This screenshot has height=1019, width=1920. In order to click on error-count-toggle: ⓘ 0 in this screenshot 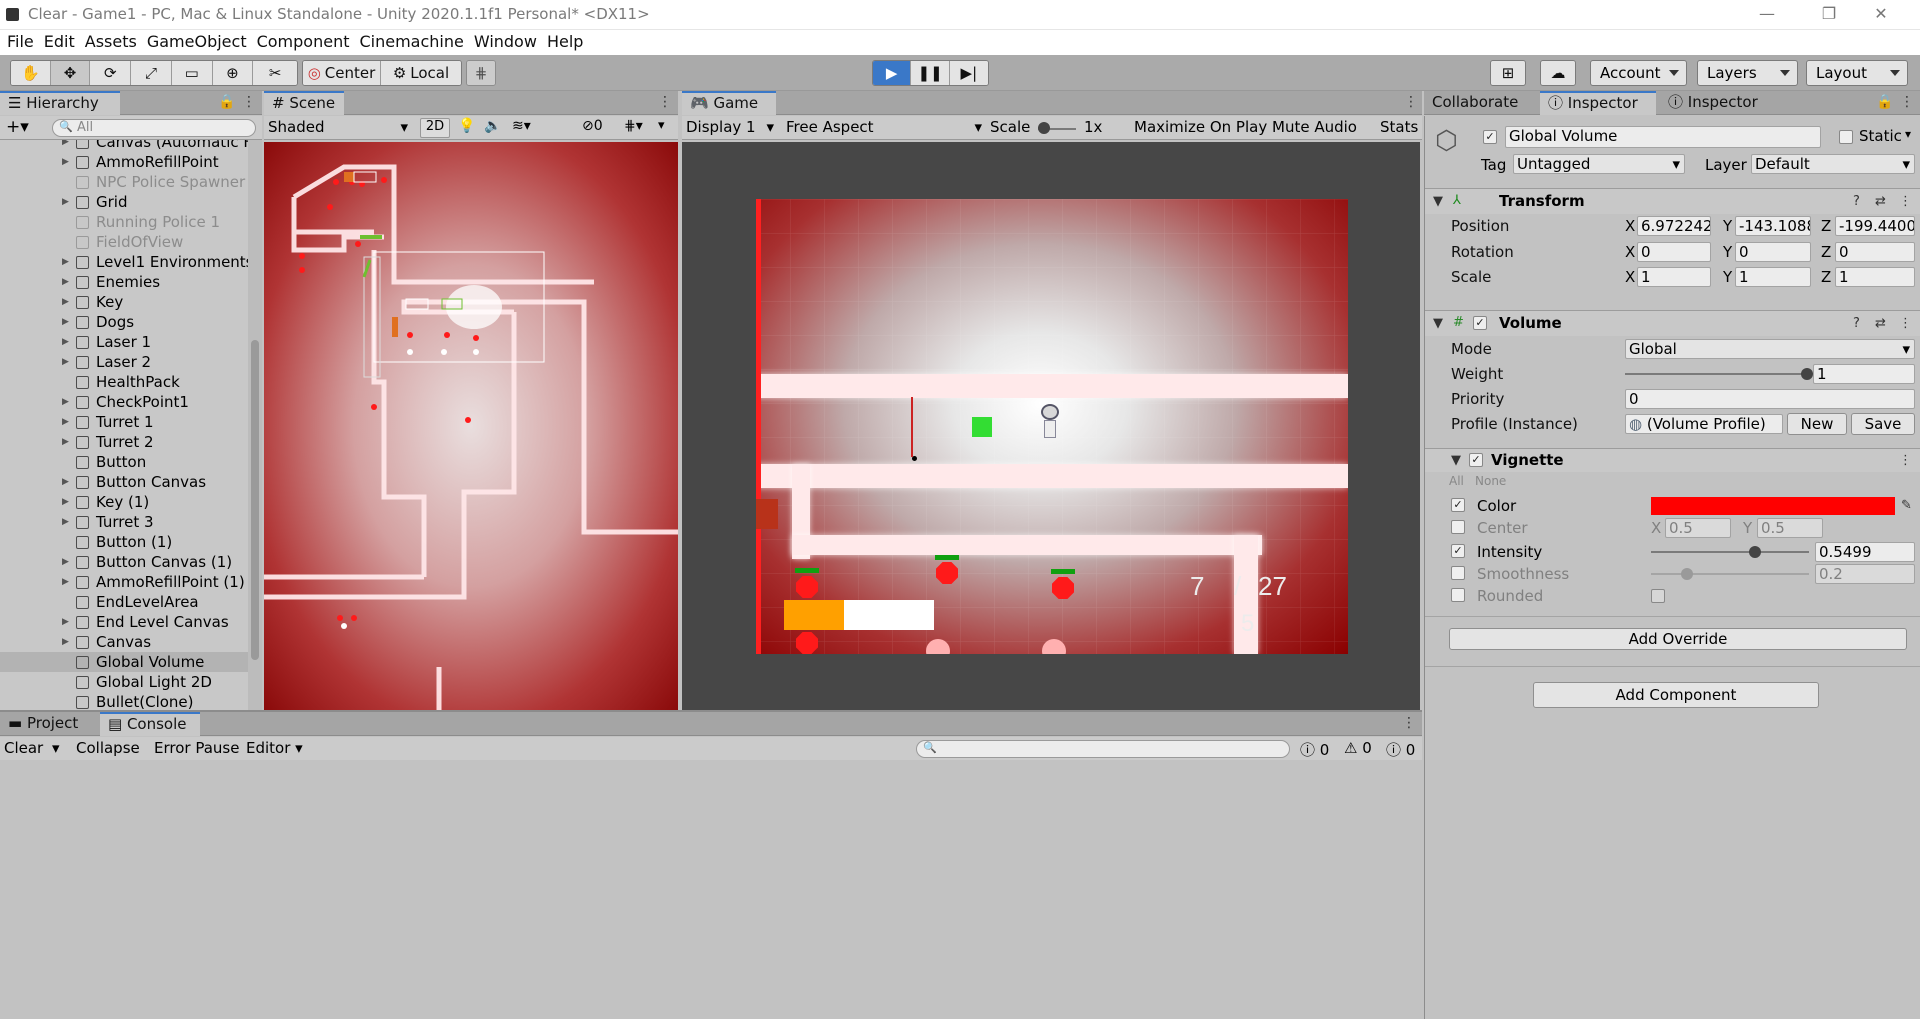, I will do `click(1314, 749)`.